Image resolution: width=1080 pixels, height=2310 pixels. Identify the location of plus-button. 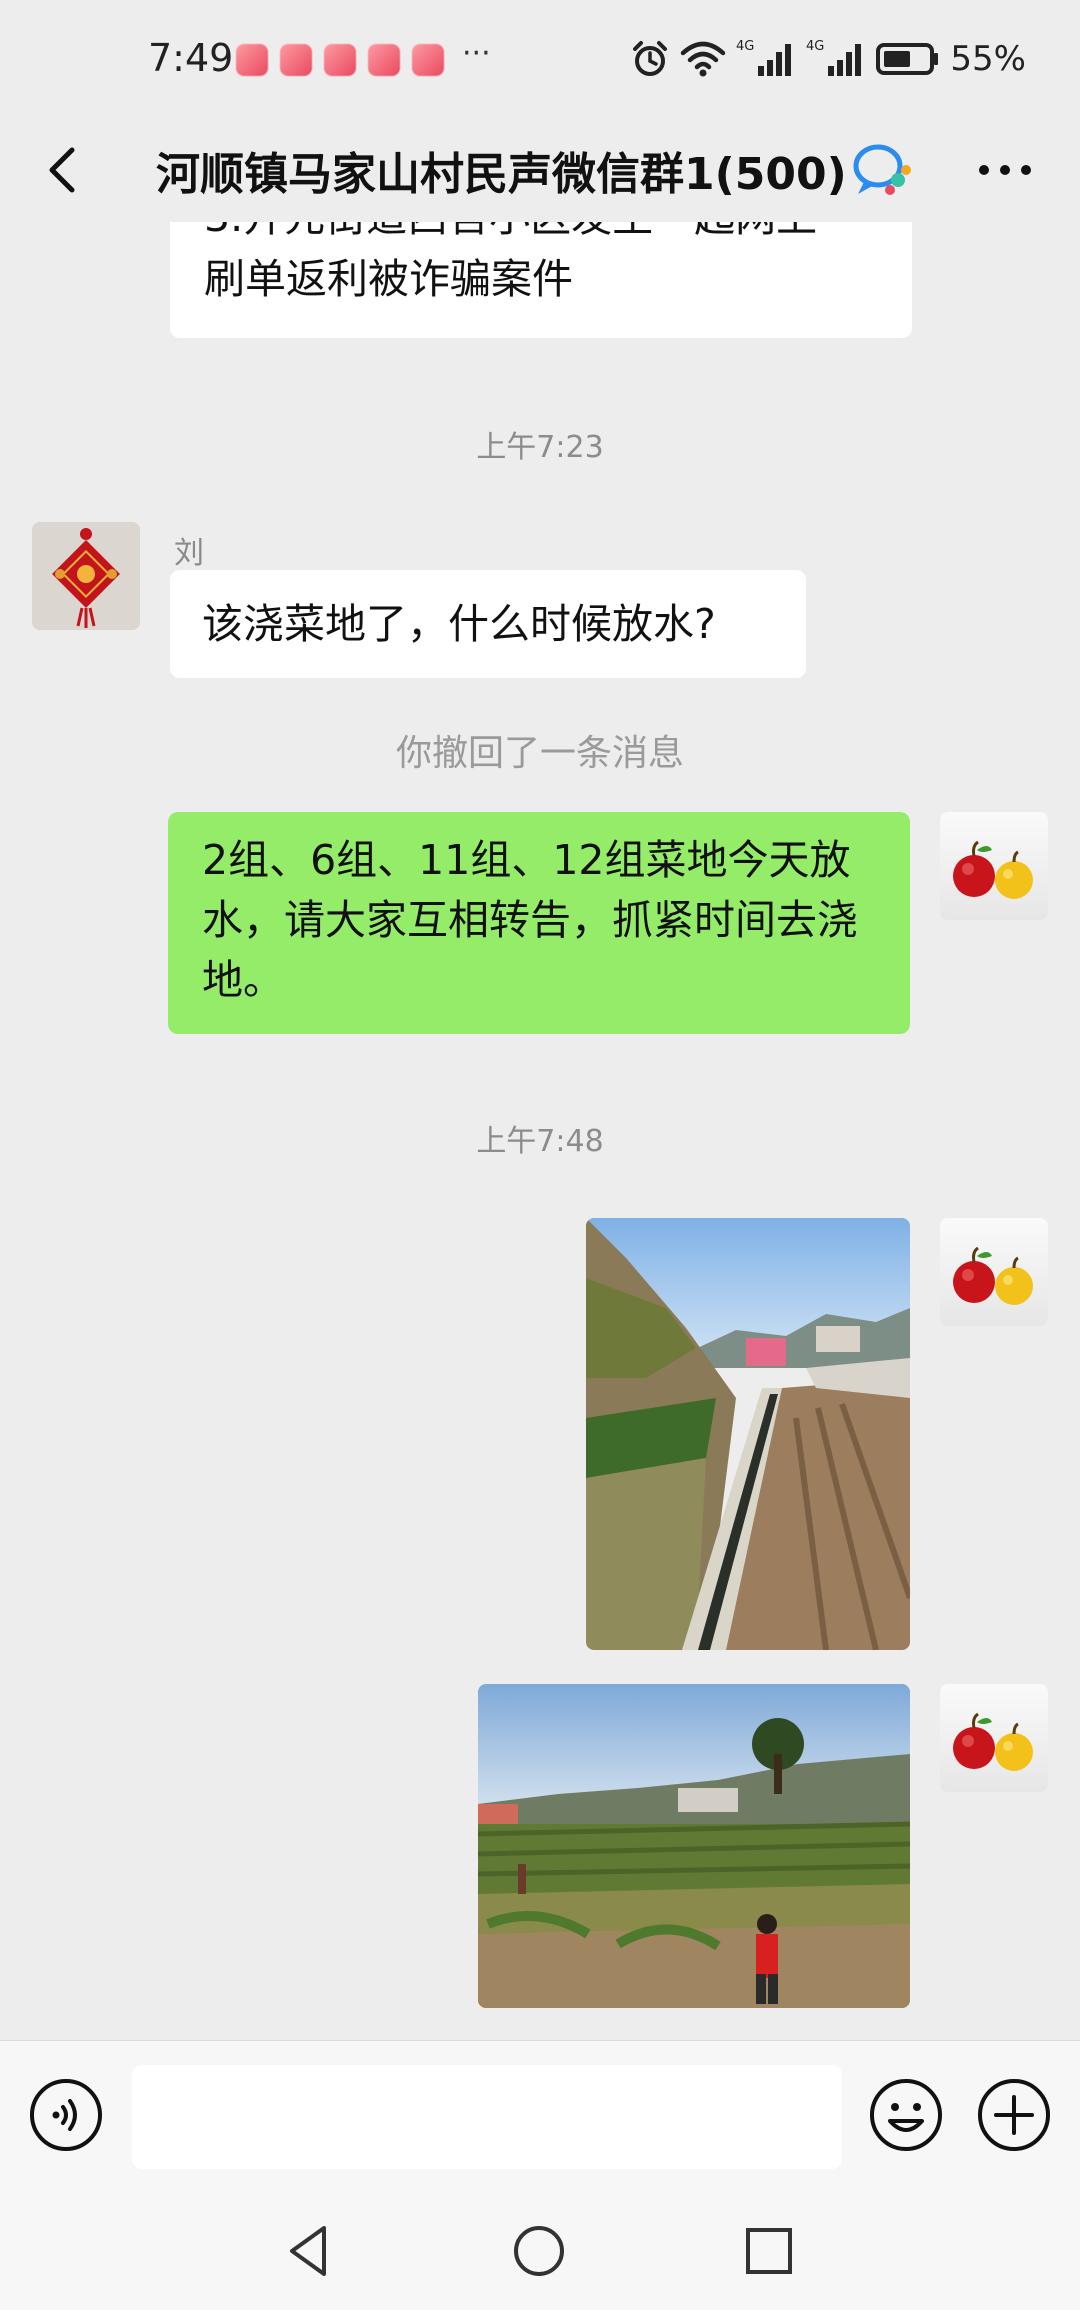
(1014, 2115).